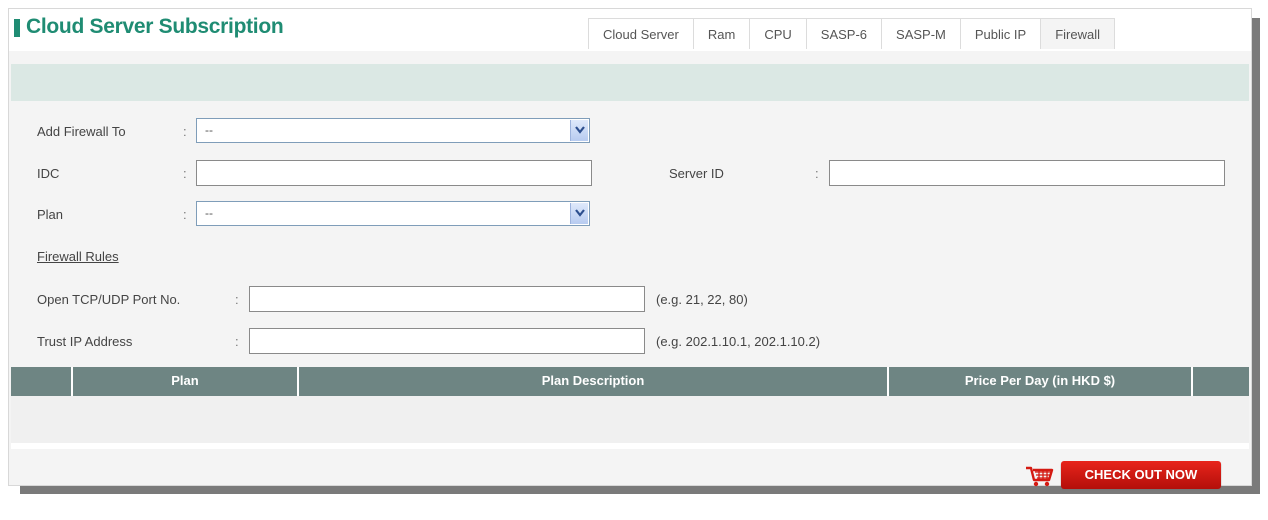 The height and width of the screenshot is (520, 1268). I want to click on firewall-rules-link: Firewall Rules, so click(78, 256).